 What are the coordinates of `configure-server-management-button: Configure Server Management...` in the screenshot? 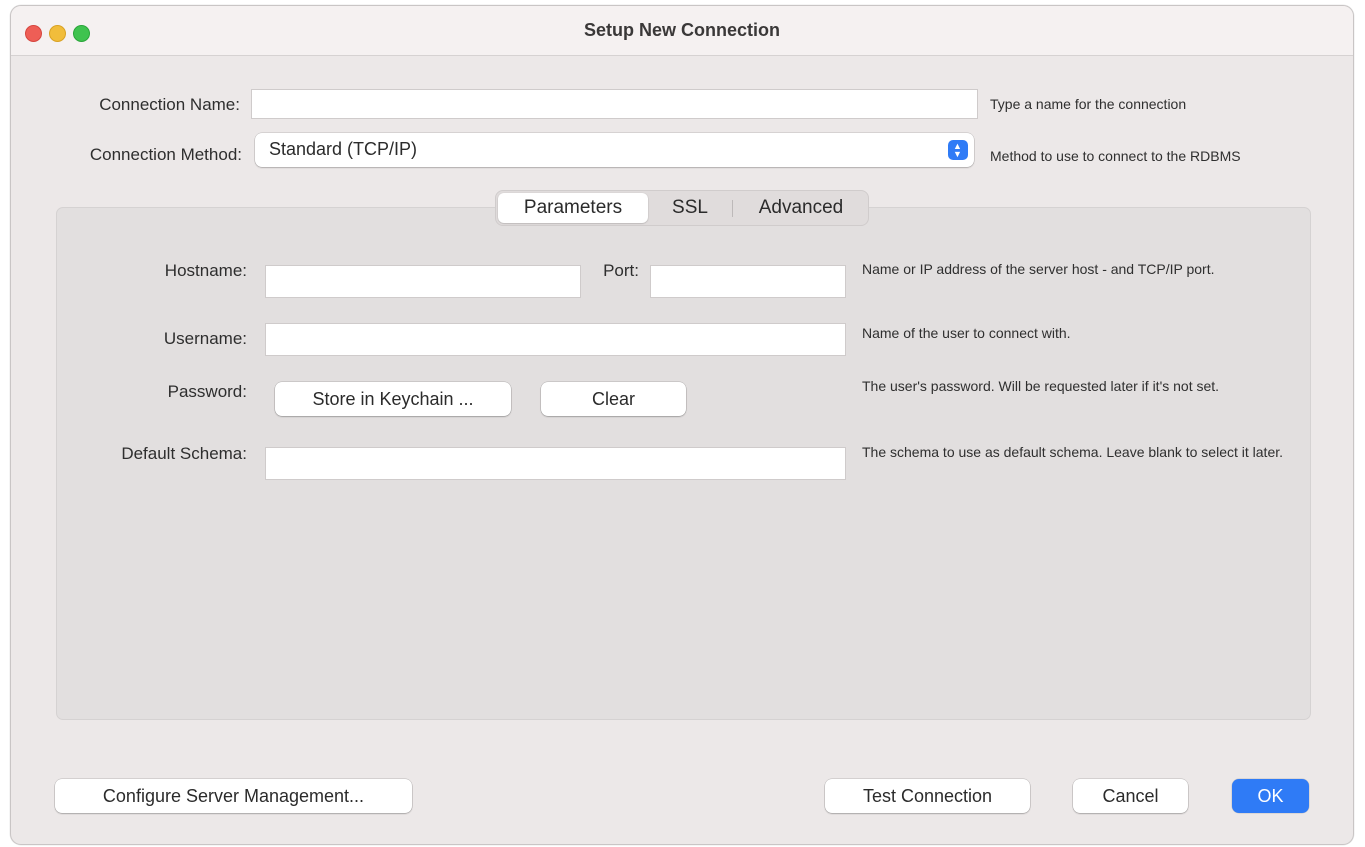 It's located at (233, 796).